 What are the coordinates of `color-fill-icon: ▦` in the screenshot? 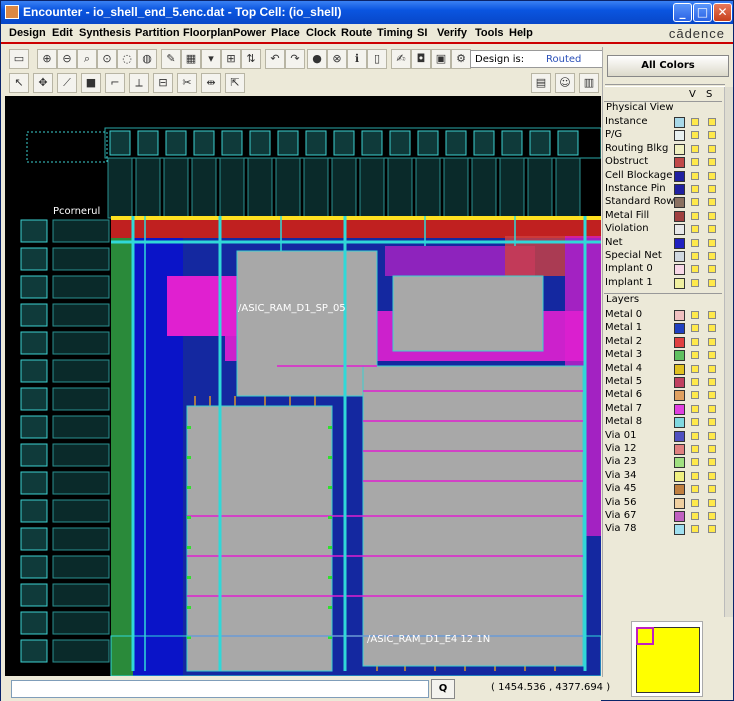 It's located at (191, 59).